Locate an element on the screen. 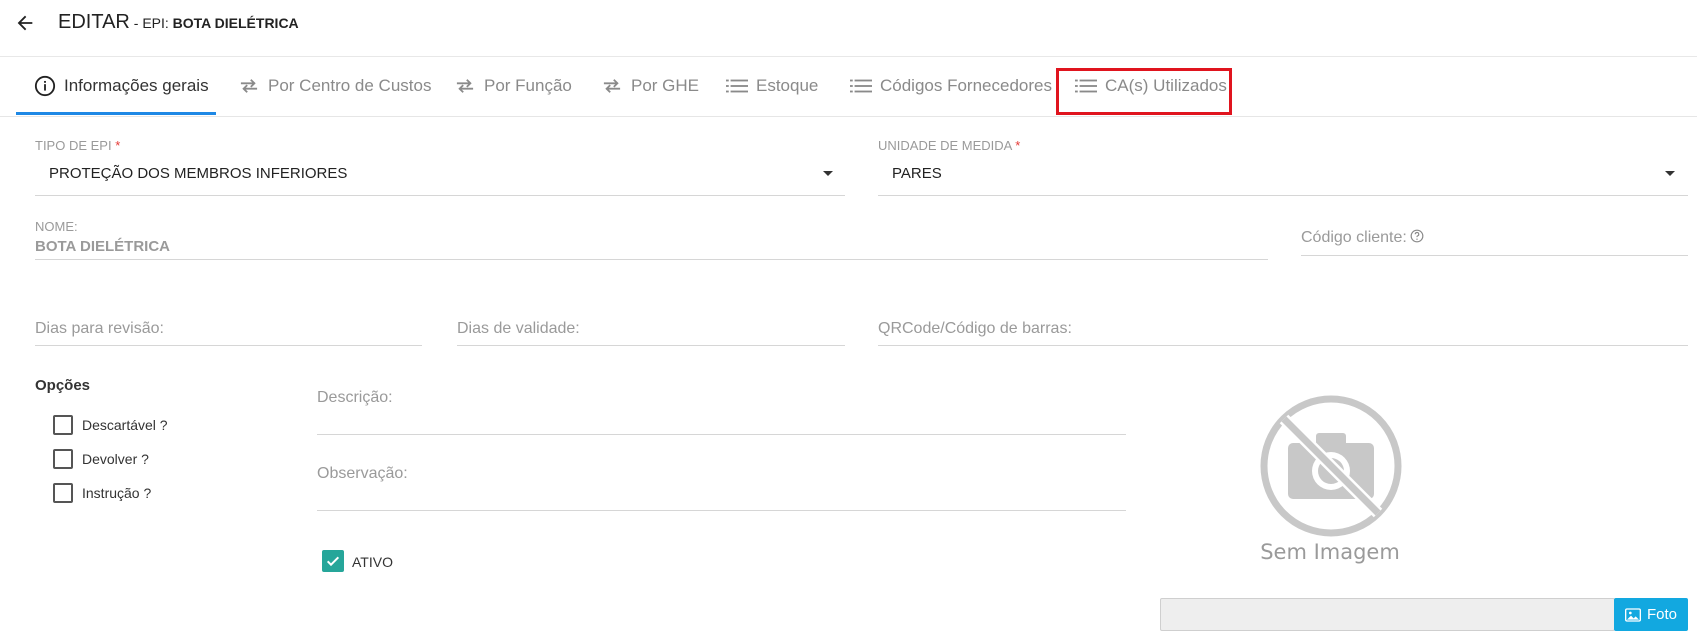 The image size is (1697, 641). page-header: EDITAR - EPI: BOTA DIELÉTRICA is located at coordinates (848, 28).